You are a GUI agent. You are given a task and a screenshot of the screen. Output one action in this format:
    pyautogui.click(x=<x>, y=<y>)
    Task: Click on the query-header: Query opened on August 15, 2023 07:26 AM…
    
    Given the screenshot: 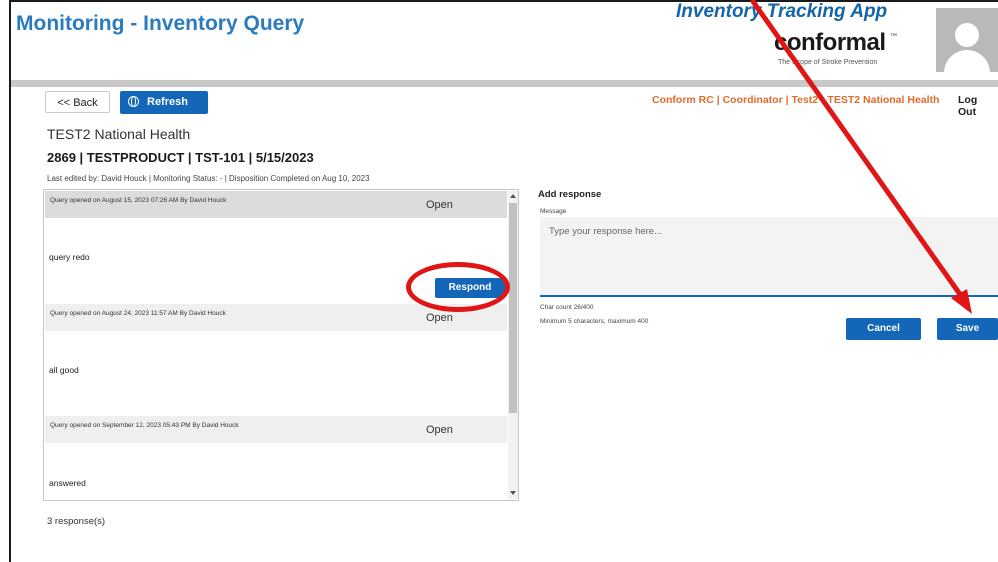 What is the action you would take?
    pyautogui.click(x=276, y=204)
    